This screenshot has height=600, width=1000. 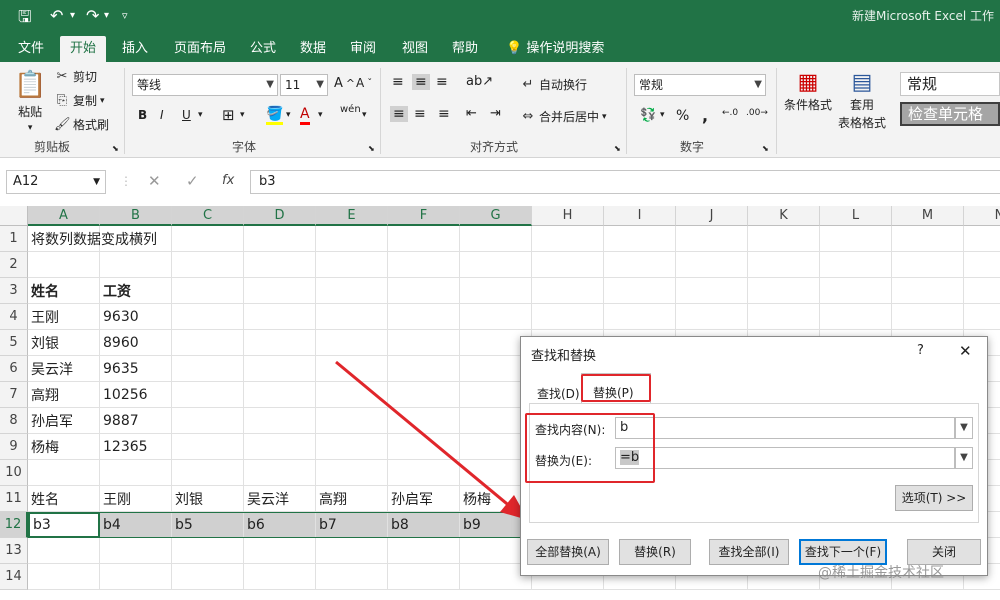 What do you see at coordinates (136, 317) in the screenshot?
I see `cell: 9630` at bounding box center [136, 317].